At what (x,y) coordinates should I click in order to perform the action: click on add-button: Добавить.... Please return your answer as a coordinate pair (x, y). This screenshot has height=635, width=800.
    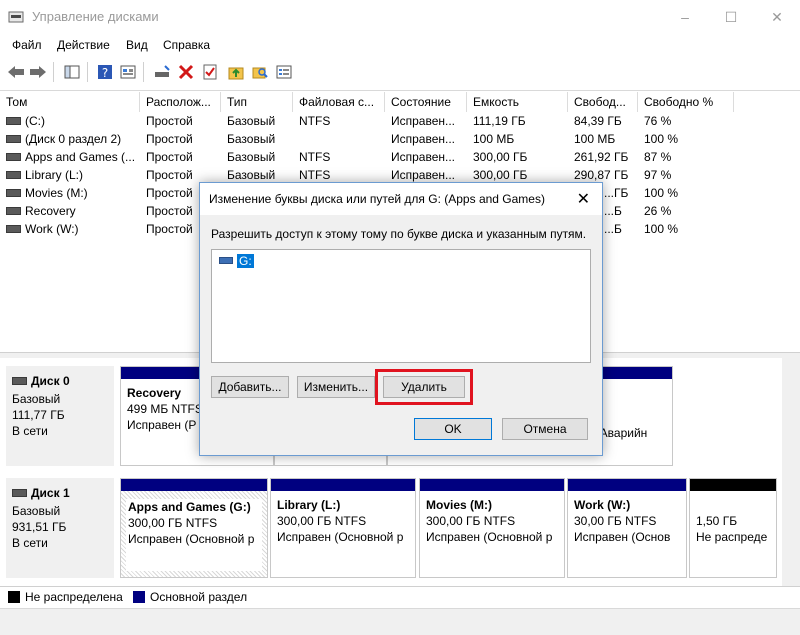
    Looking at the image, I should click on (250, 387).